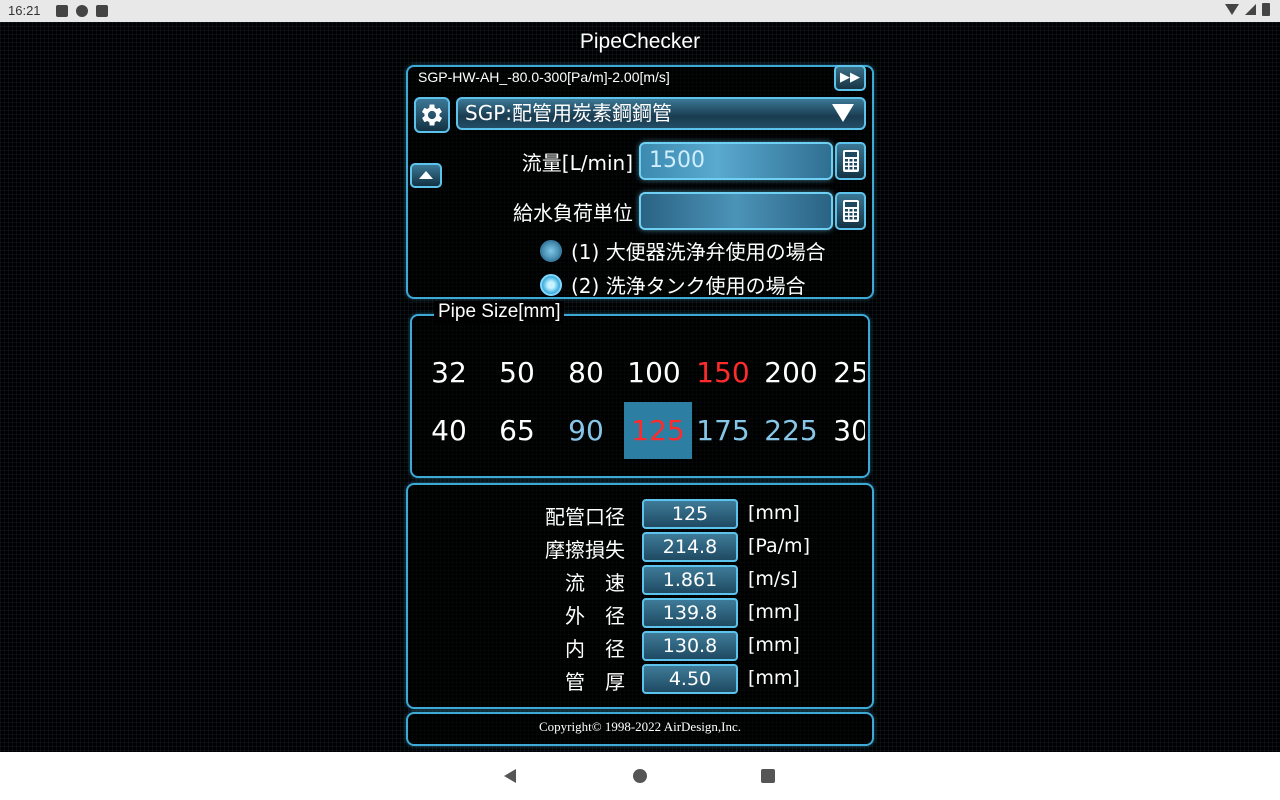  Describe the element at coordinates (640, 11) in the screenshot. I see `status-bar: 16:21` at that location.